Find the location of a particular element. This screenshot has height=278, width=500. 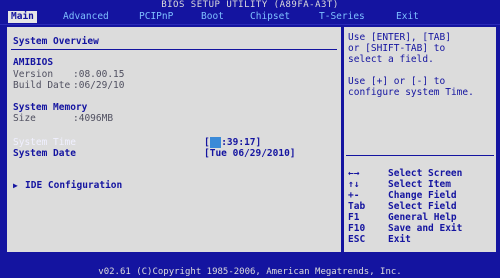

memory-size-value: :4096MB is located at coordinates (93, 118).